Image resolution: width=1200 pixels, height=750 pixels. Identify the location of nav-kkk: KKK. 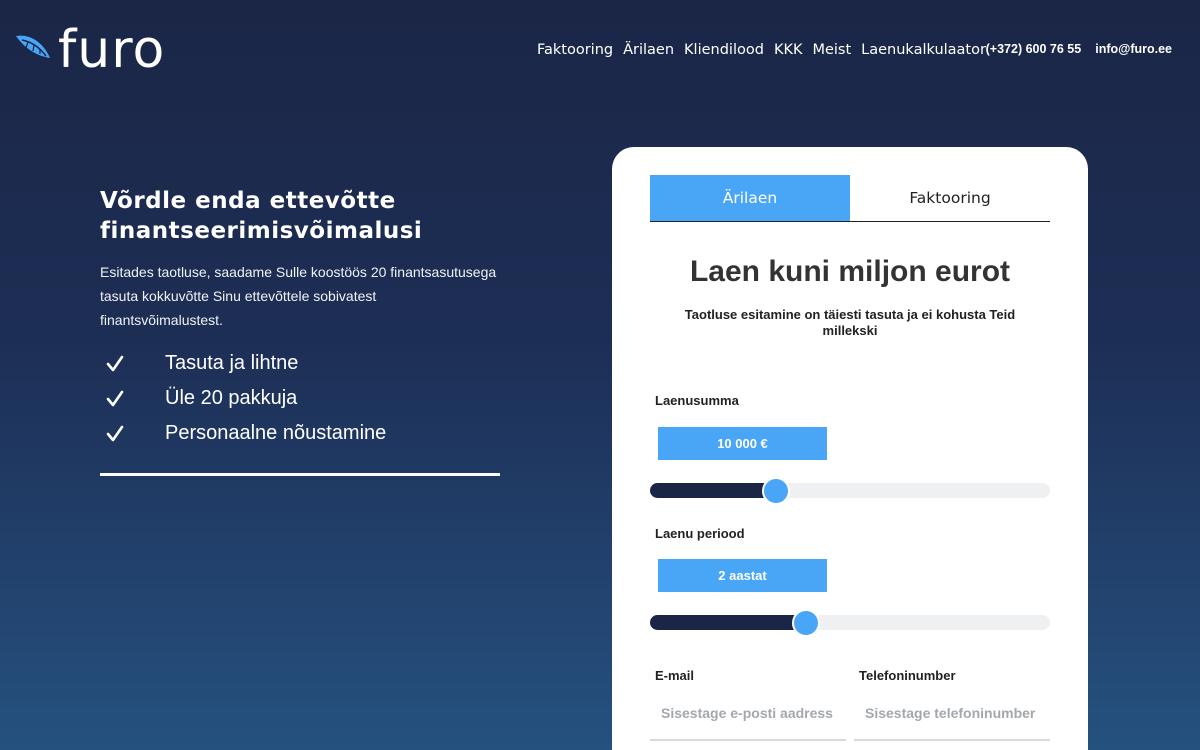
(788, 50).